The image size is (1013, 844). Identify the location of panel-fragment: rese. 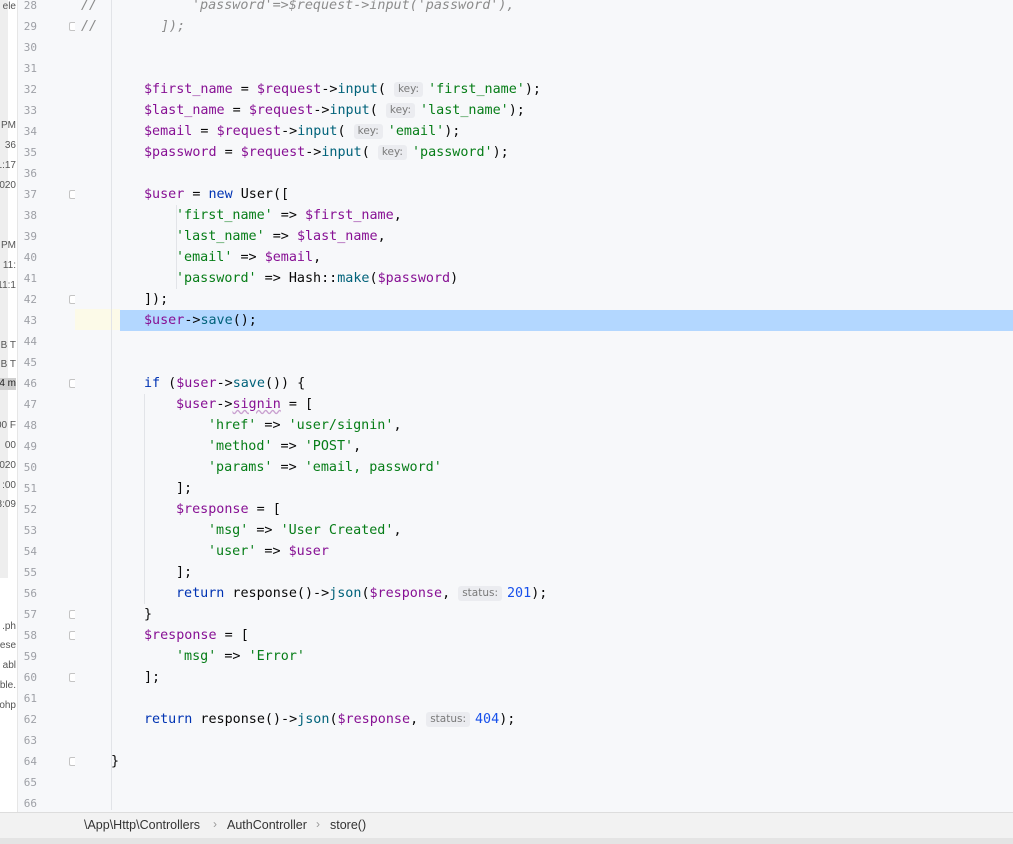
(8, 646).